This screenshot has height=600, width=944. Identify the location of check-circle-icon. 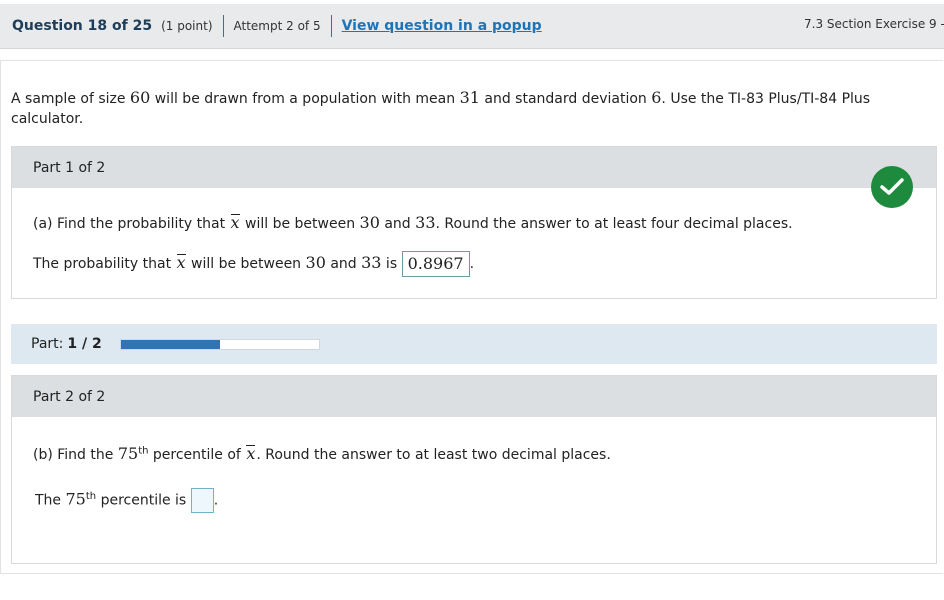
(892, 187).